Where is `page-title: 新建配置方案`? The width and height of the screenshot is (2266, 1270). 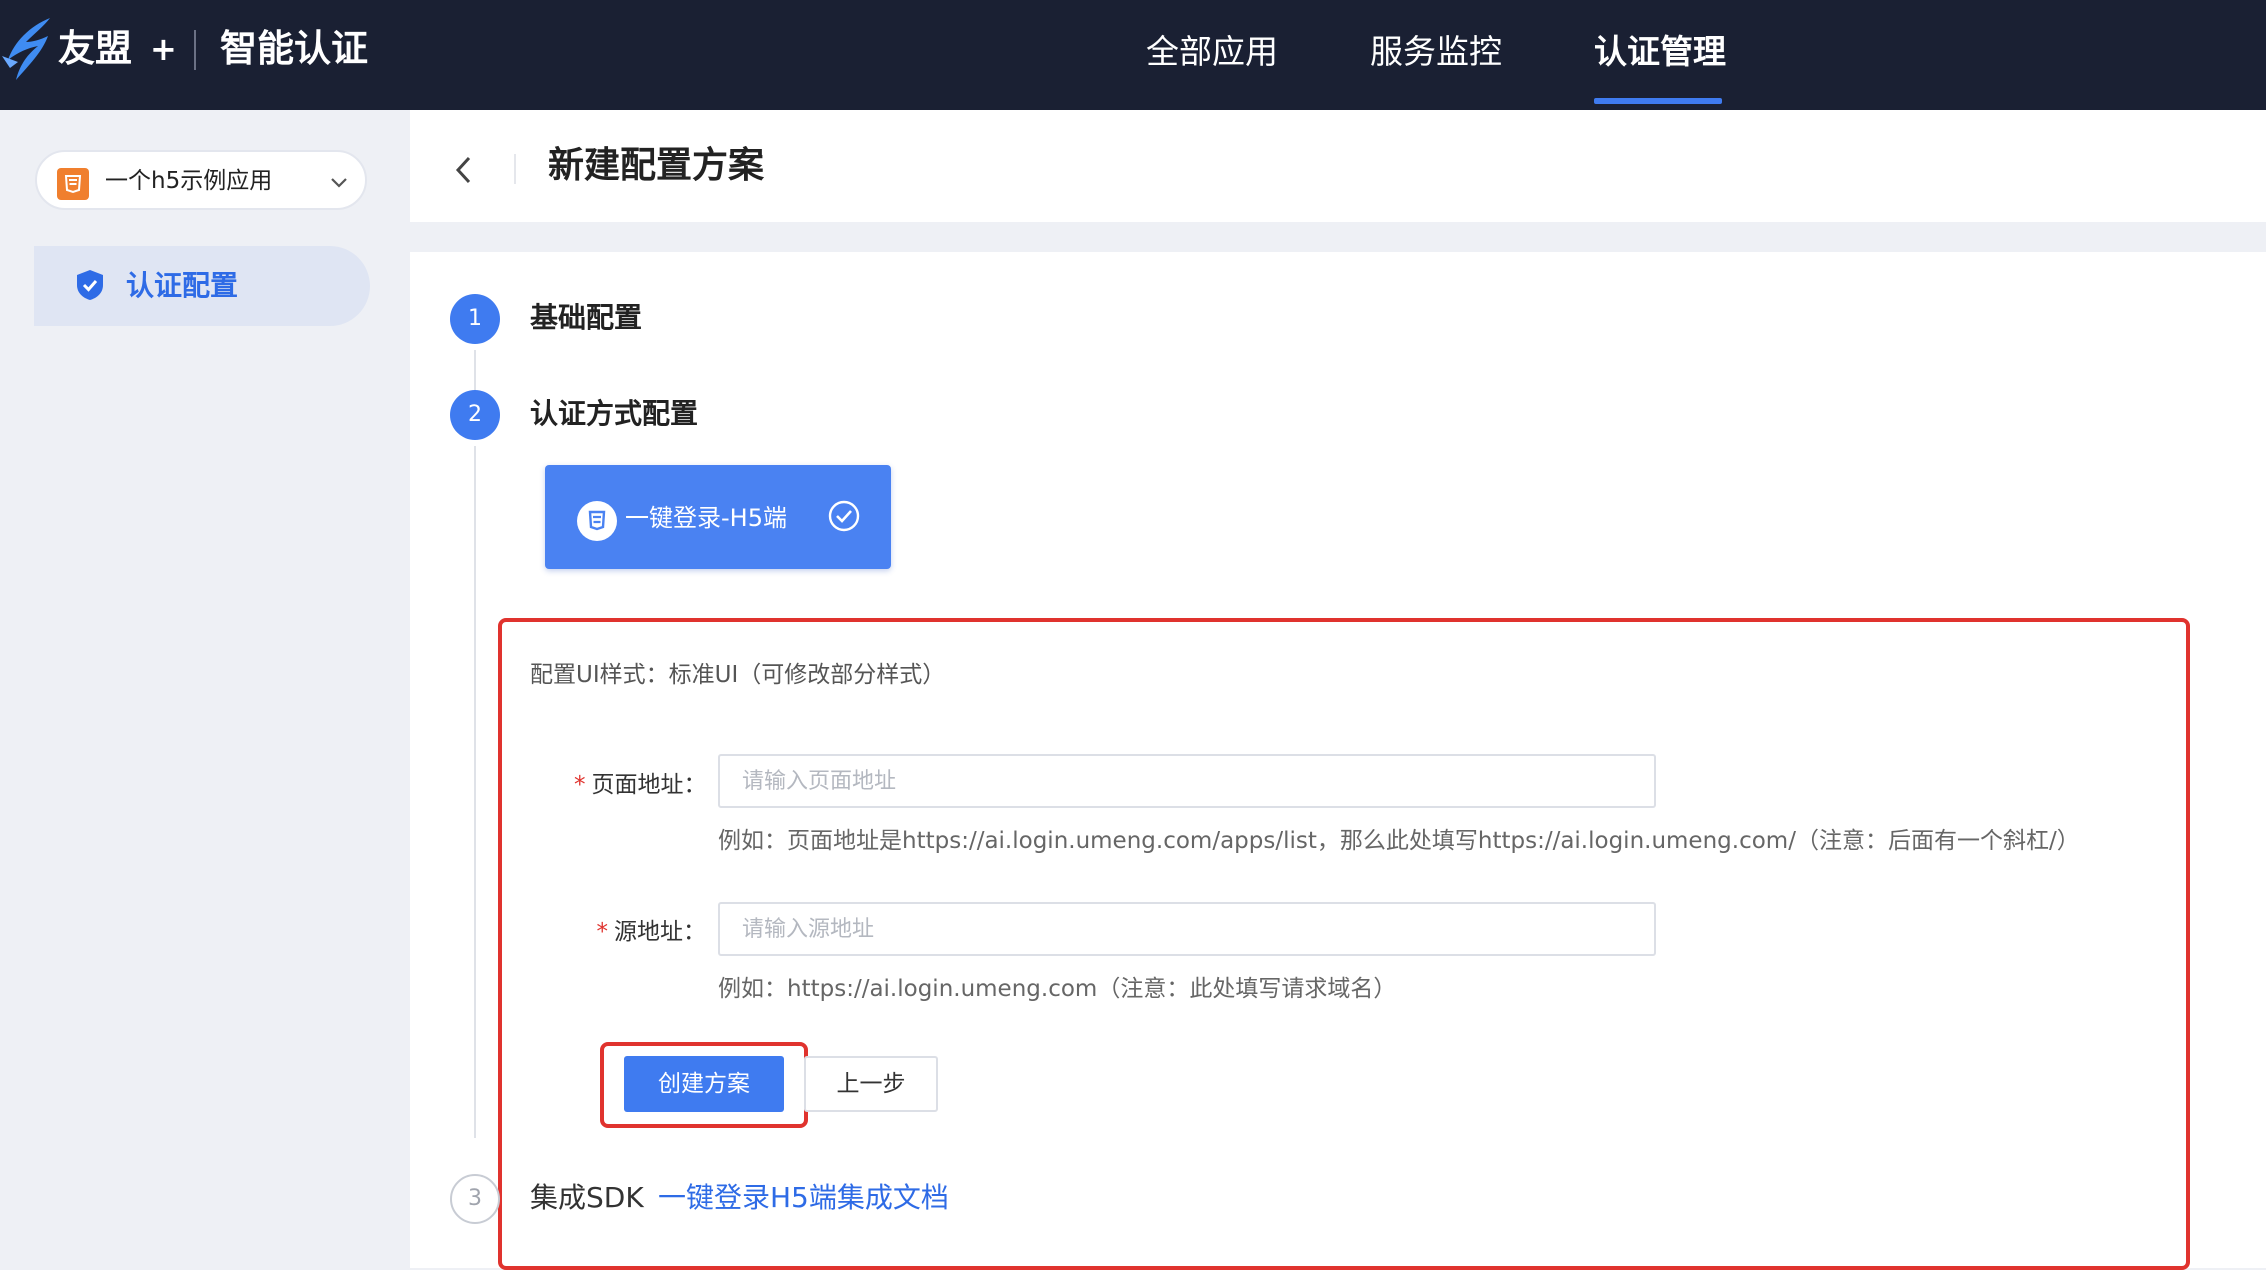
page-title: 新建配置方案 is located at coordinates (656, 165).